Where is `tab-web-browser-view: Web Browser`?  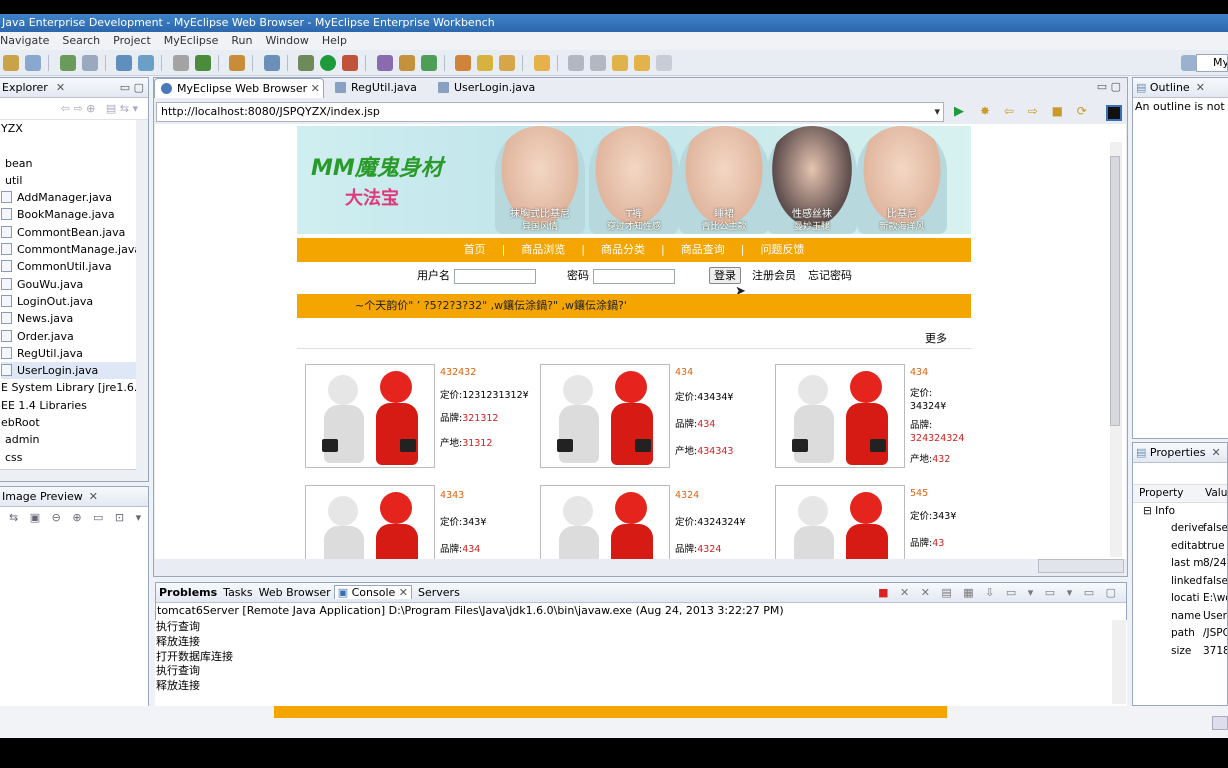 tab-web-browser-view: Web Browser is located at coordinates (295, 592).